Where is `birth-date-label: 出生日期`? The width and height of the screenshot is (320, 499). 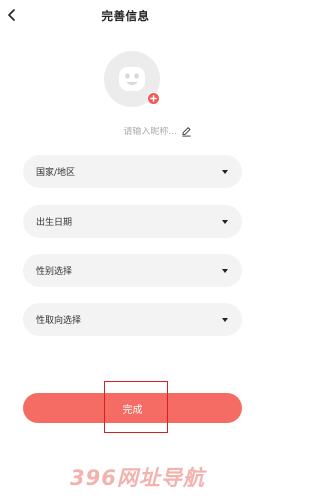
birth-date-label: 出生日期 is located at coordinates (54, 223).